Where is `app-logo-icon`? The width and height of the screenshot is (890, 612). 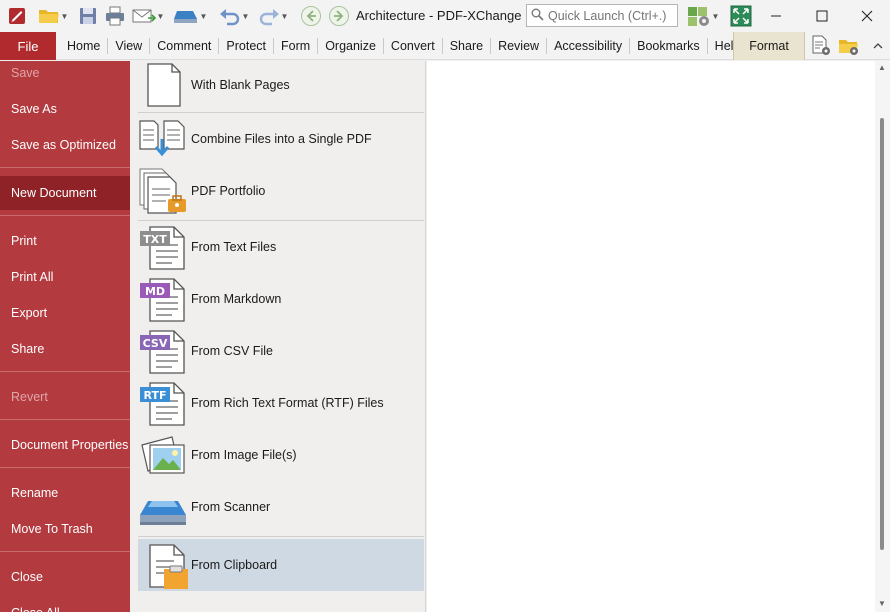 app-logo-icon is located at coordinates (17, 16).